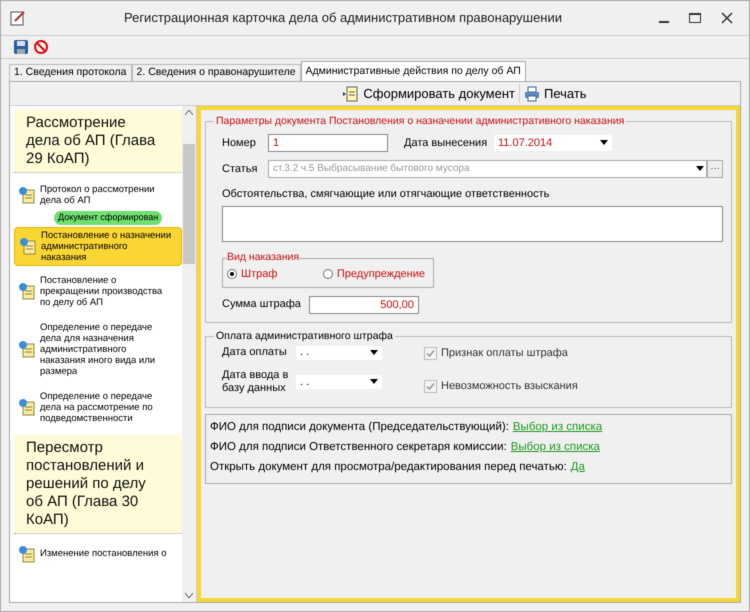 Image resolution: width=750 pixels, height=612 pixels. What do you see at coordinates (532, 94) in the screenshot?
I see `printer-icon` at bounding box center [532, 94].